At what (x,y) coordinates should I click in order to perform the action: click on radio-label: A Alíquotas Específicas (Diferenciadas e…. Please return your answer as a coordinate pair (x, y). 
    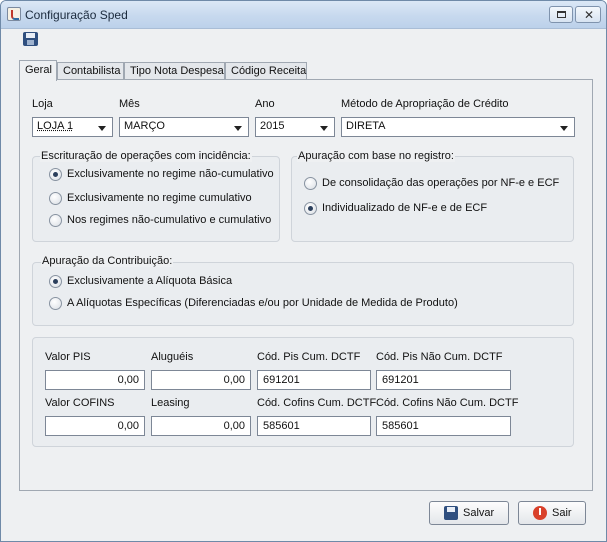
    Looking at the image, I should click on (262, 303).